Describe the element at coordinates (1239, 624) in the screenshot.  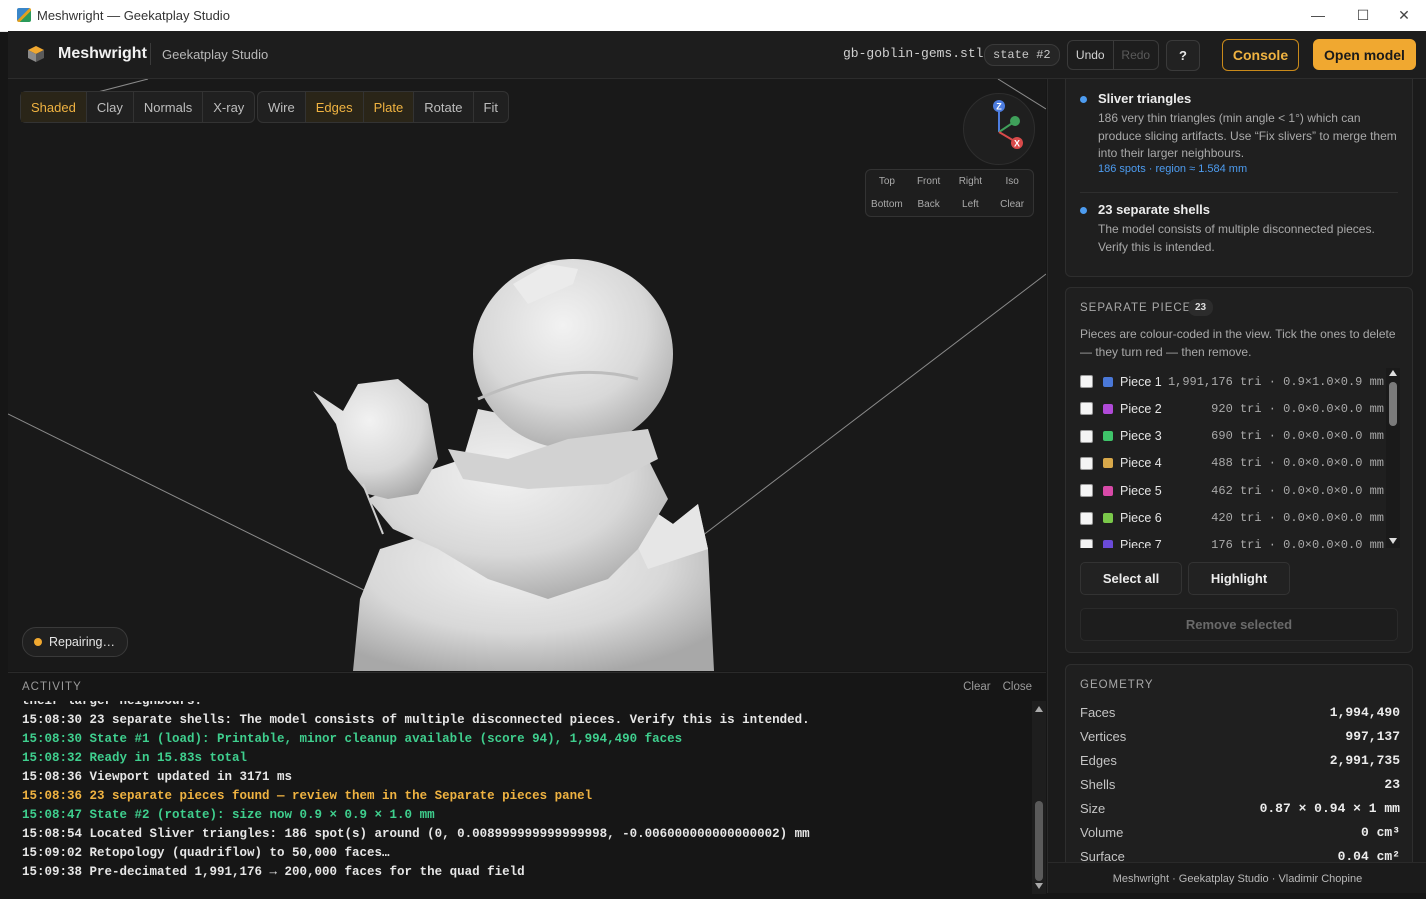
I see `remove-selected-button: Remove selected` at that location.